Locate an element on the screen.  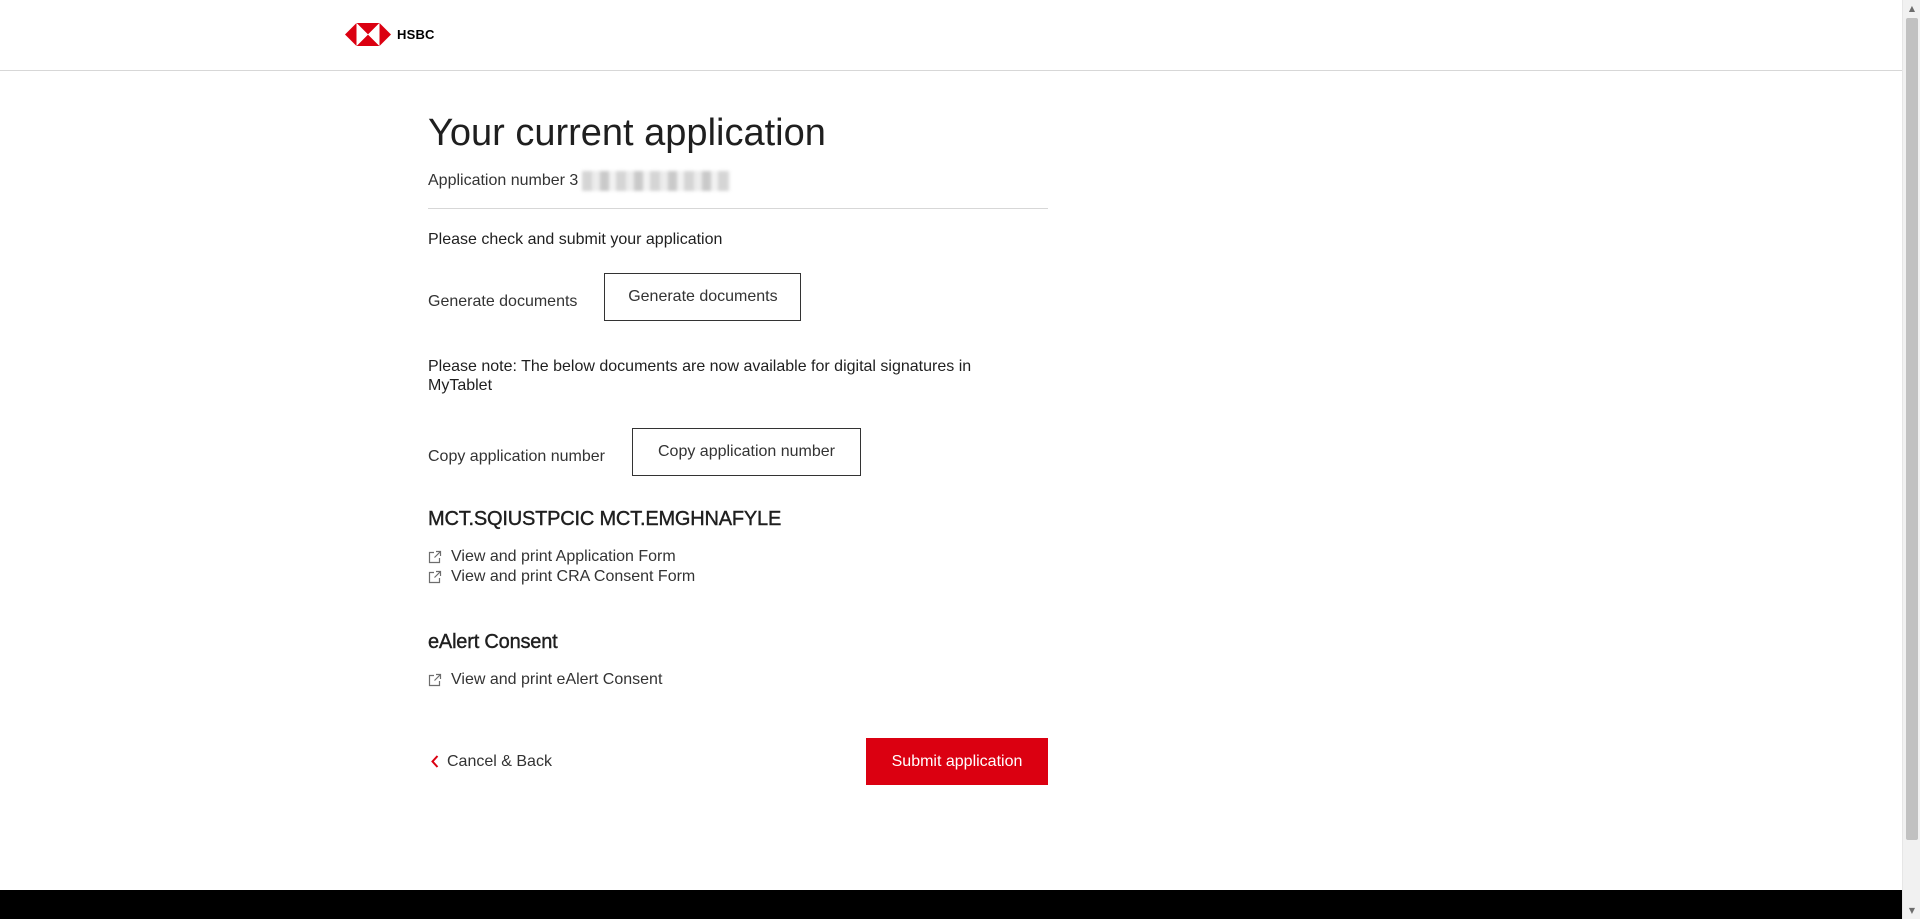
generate-documents-row: Generate documents Generate documents is located at coordinates (738, 297).